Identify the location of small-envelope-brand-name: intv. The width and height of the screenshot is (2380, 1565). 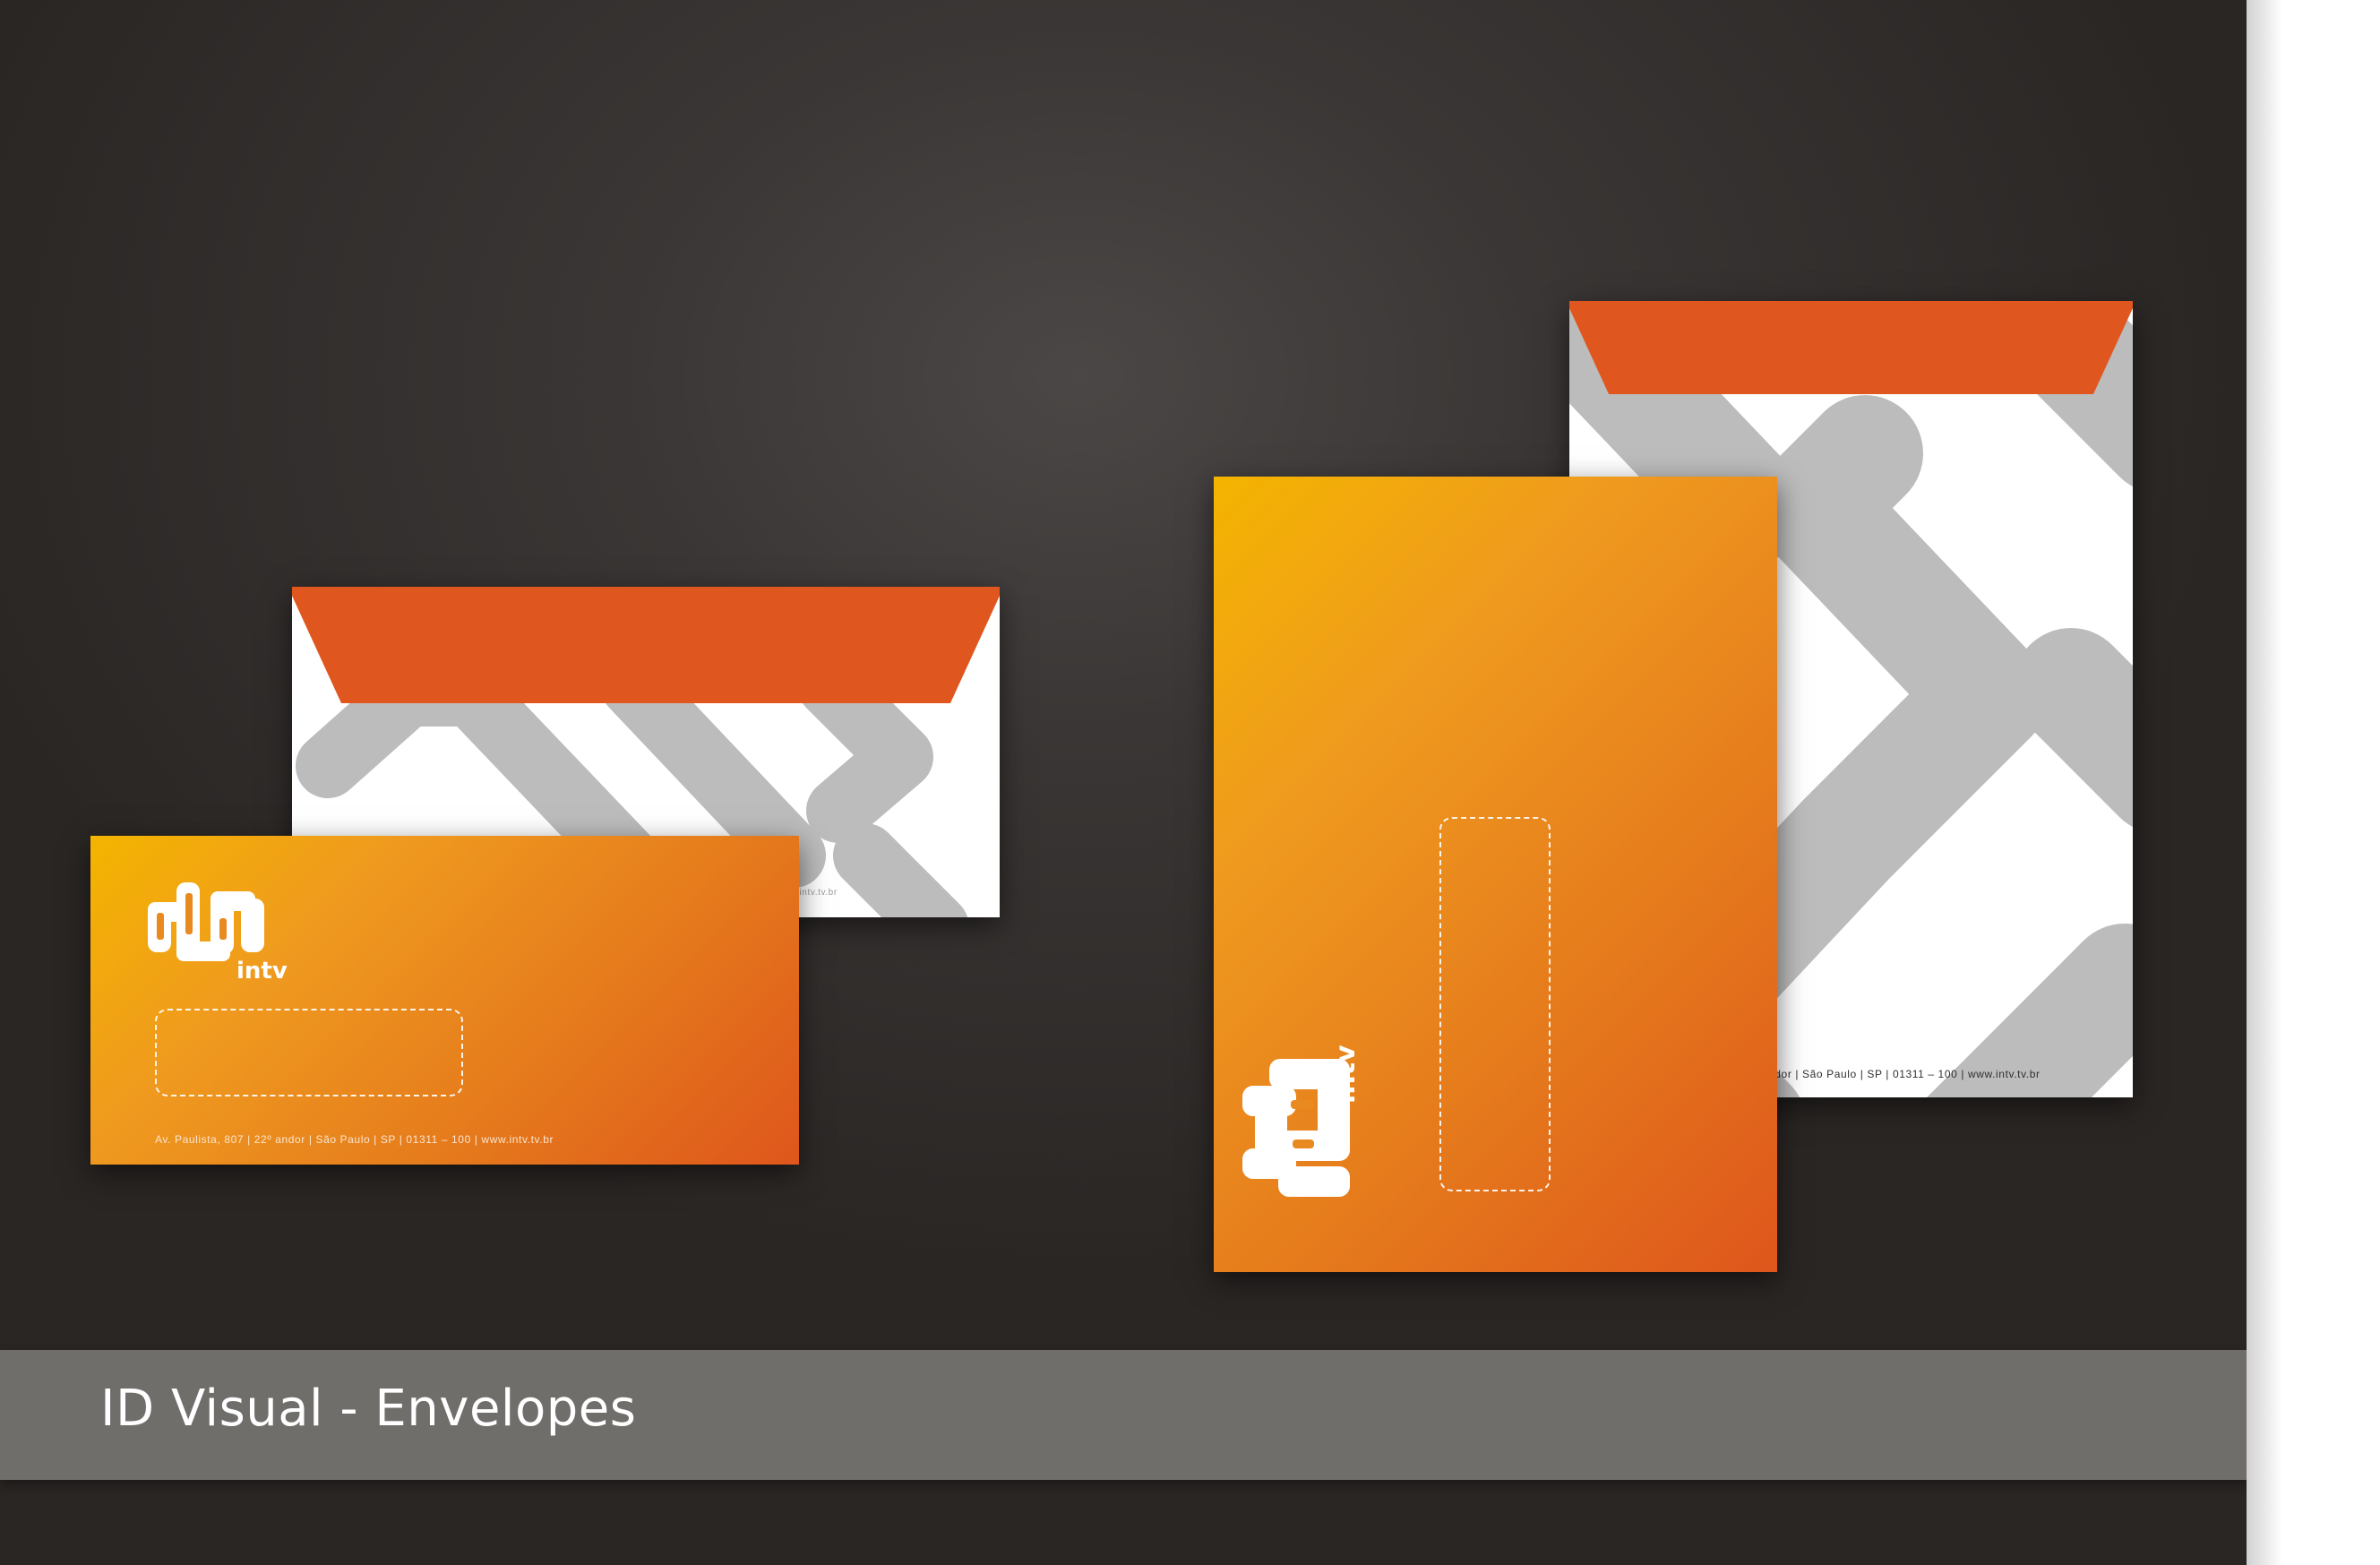
(262, 971).